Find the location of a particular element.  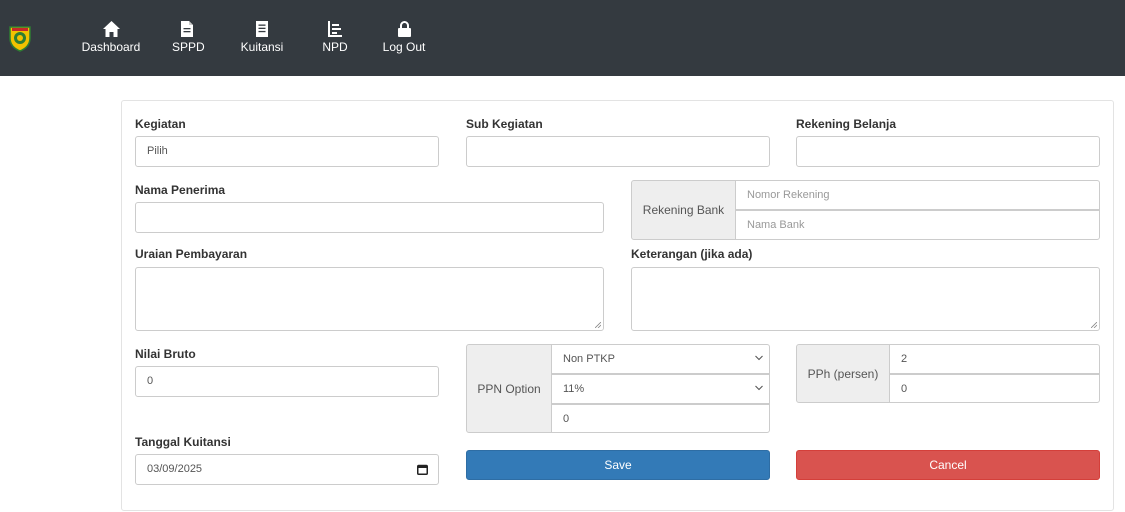

document-icon is located at coordinates (187, 29).